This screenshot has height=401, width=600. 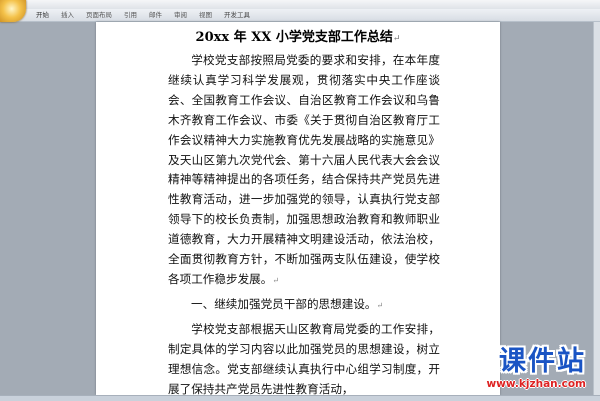 I want to click on ribbon: 开始 插入 页面布局 引用 邮件 审阅 视图 开发工具, so click(x=300, y=15).